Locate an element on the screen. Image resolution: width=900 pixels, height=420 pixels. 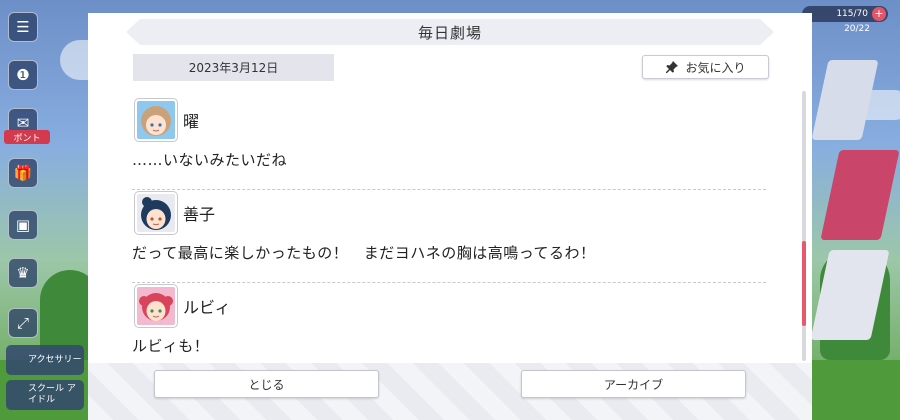
dialogue-line: だって最高に楽しかったもの！ まだヨハネの胸は高鳴ってるわ！ is located at coordinates (364, 253).